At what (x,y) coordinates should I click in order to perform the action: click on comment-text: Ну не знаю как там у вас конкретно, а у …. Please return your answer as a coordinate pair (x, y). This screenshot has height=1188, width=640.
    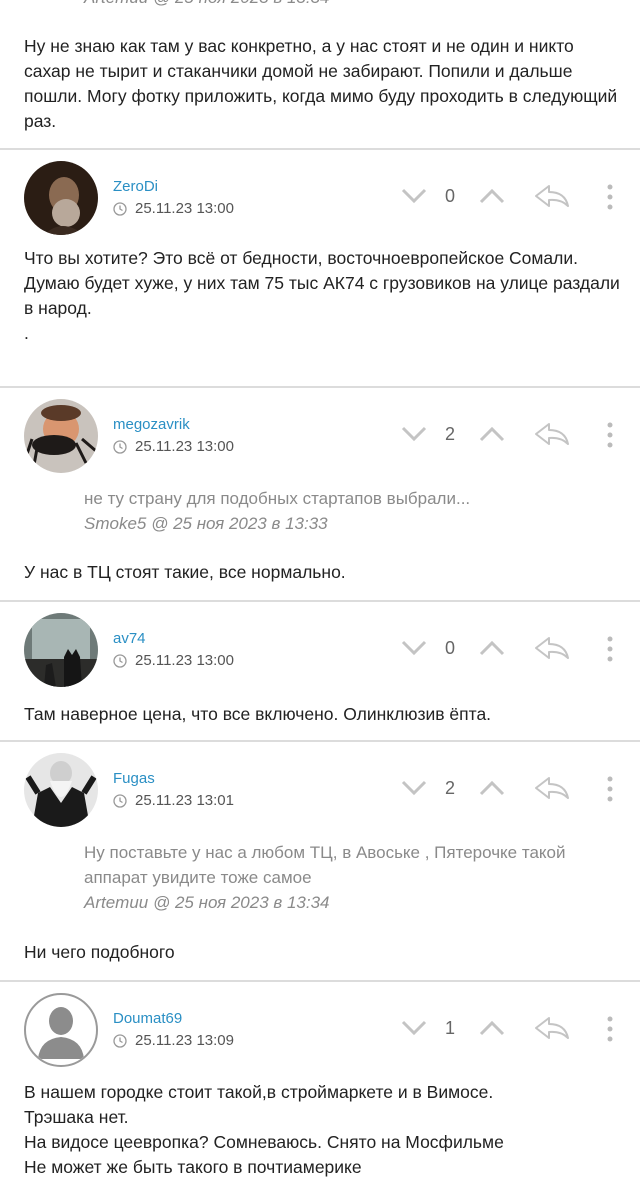
    Looking at the image, I should click on (321, 83).